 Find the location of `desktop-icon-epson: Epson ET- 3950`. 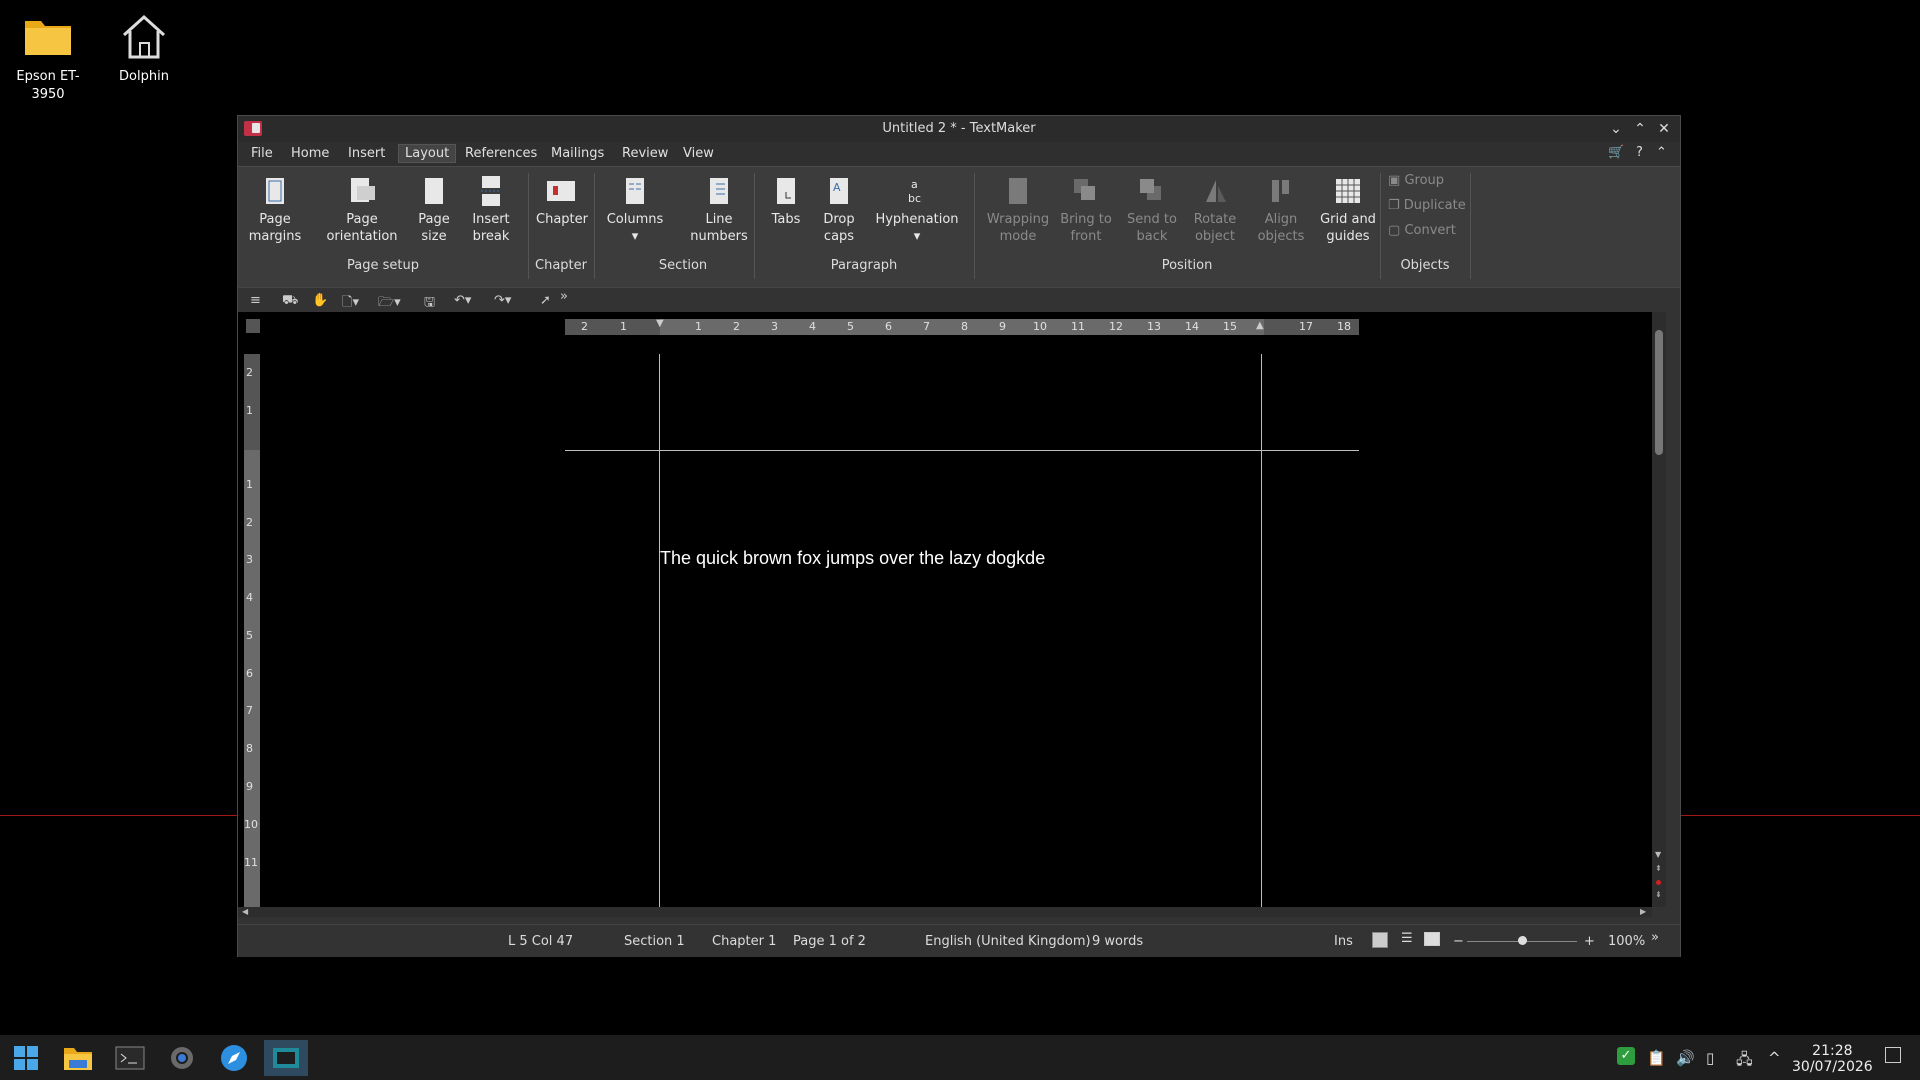

desktop-icon-epson: Epson ET- 3950 is located at coordinates (48, 56).